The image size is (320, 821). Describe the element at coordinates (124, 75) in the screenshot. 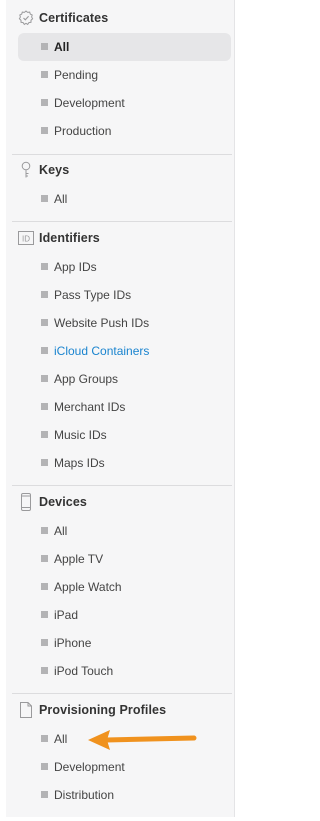

I see `nav-item-certificates-pending: Pending` at that location.